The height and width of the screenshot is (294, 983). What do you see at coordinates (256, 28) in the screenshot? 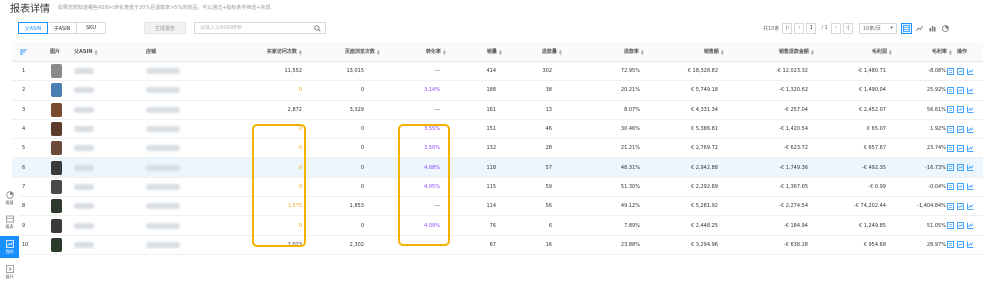
I see `search-input` at bounding box center [256, 28].